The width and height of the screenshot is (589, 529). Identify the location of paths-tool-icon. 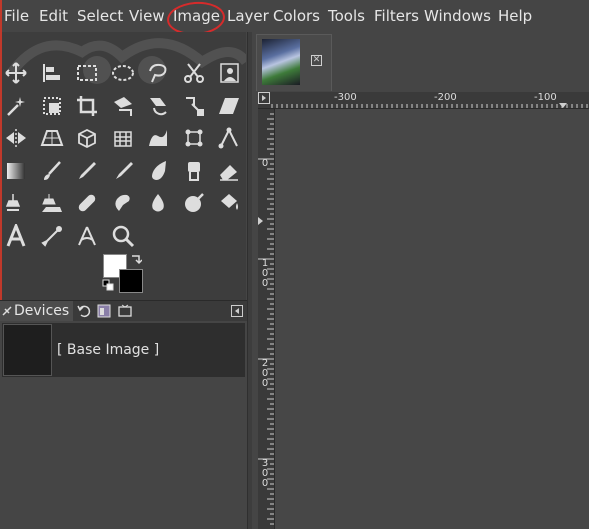
(229, 138).